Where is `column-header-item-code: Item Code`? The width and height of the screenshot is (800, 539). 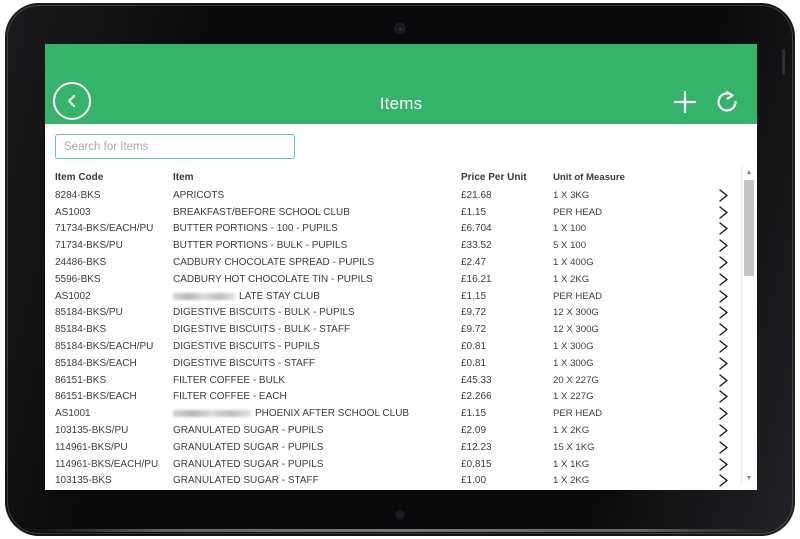
column-header-item-code: Item Code is located at coordinates (79, 177).